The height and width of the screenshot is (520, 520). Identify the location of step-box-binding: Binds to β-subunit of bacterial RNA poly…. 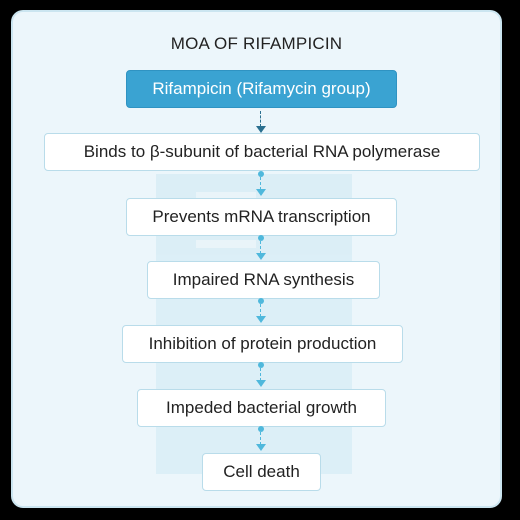
(262, 152).